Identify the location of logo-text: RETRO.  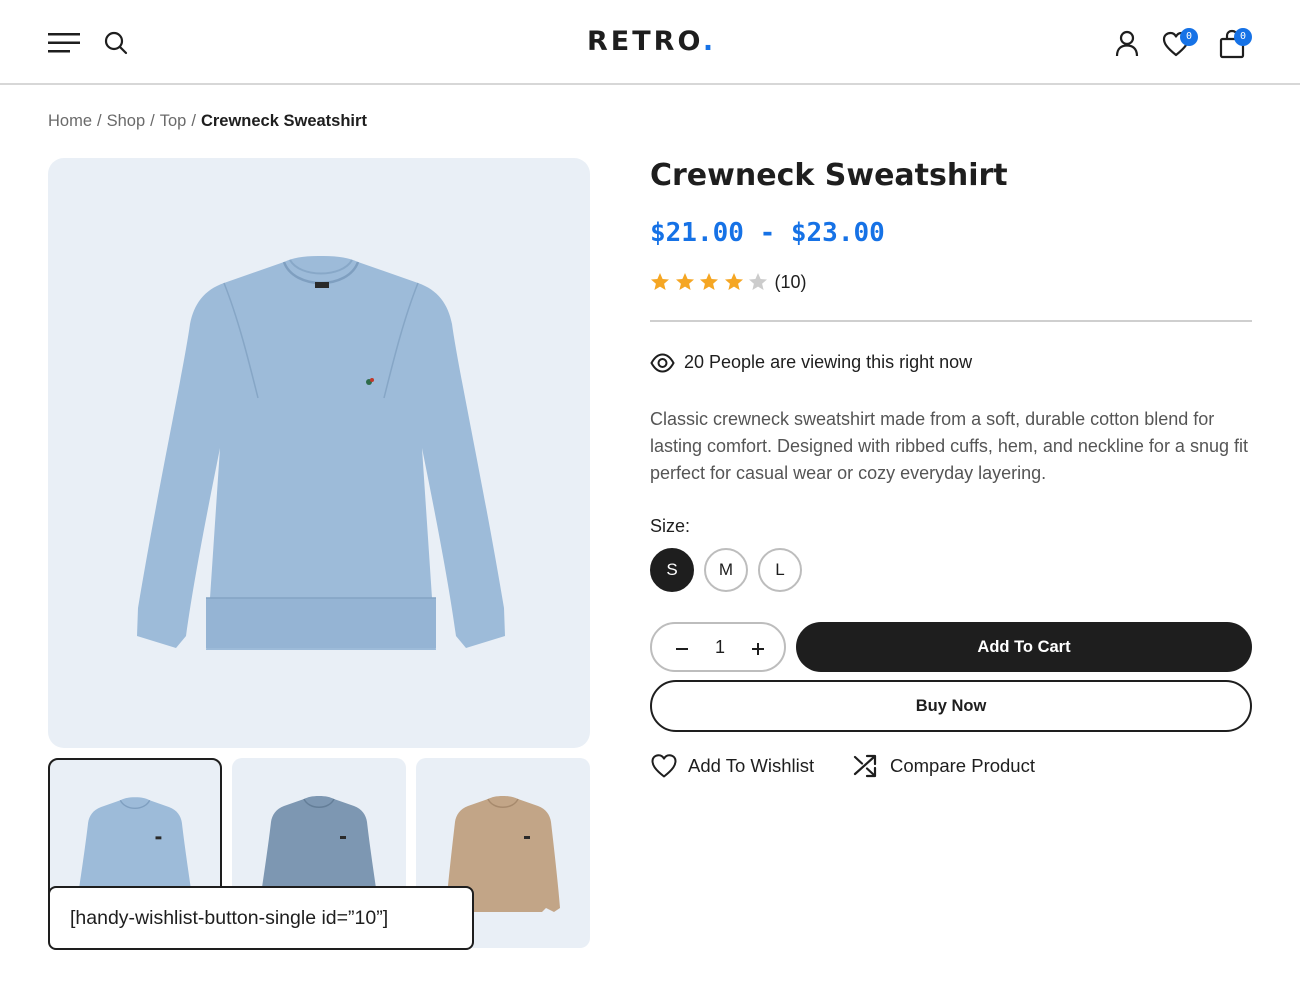
(645, 41).